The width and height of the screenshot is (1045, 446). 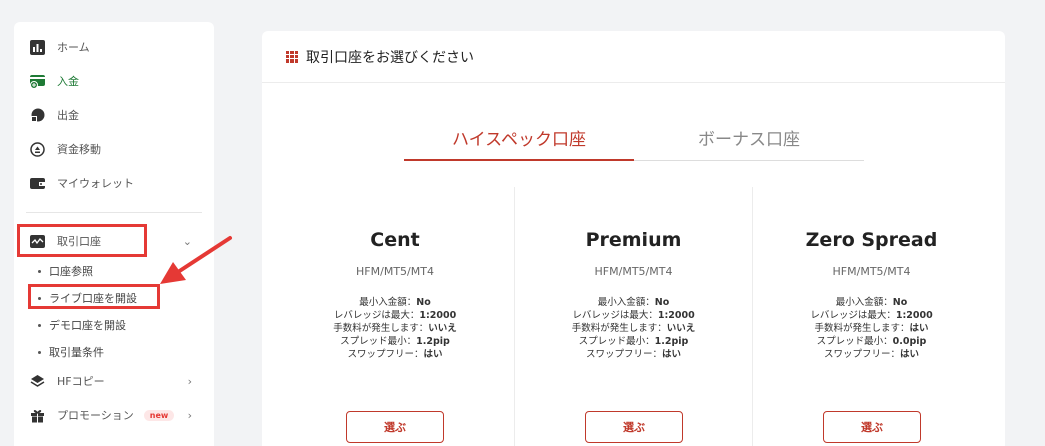 What do you see at coordinates (37, 115) in the screenshot?
I see `withdraw-icon` at bounding box center [37, 115].